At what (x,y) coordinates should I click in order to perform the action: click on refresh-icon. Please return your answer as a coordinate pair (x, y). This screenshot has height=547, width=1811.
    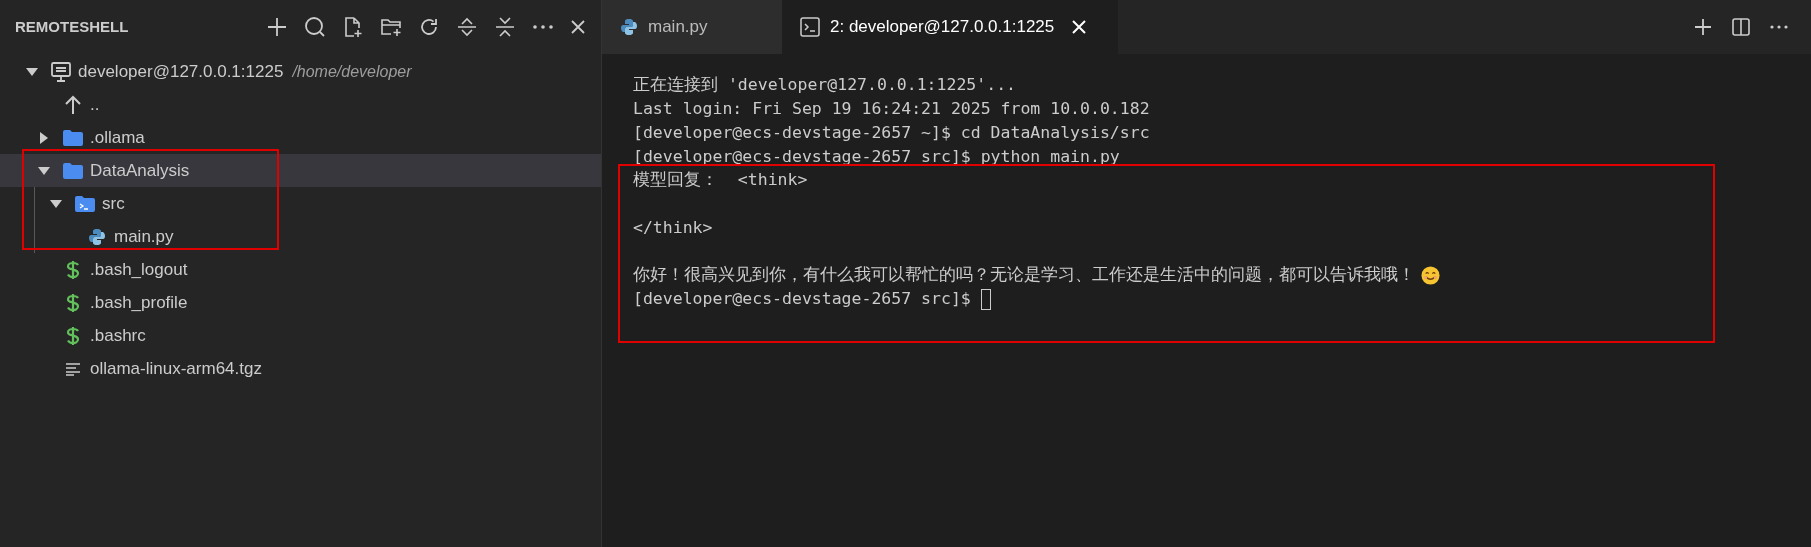
    Looking at the image, I should click on (429, 27).